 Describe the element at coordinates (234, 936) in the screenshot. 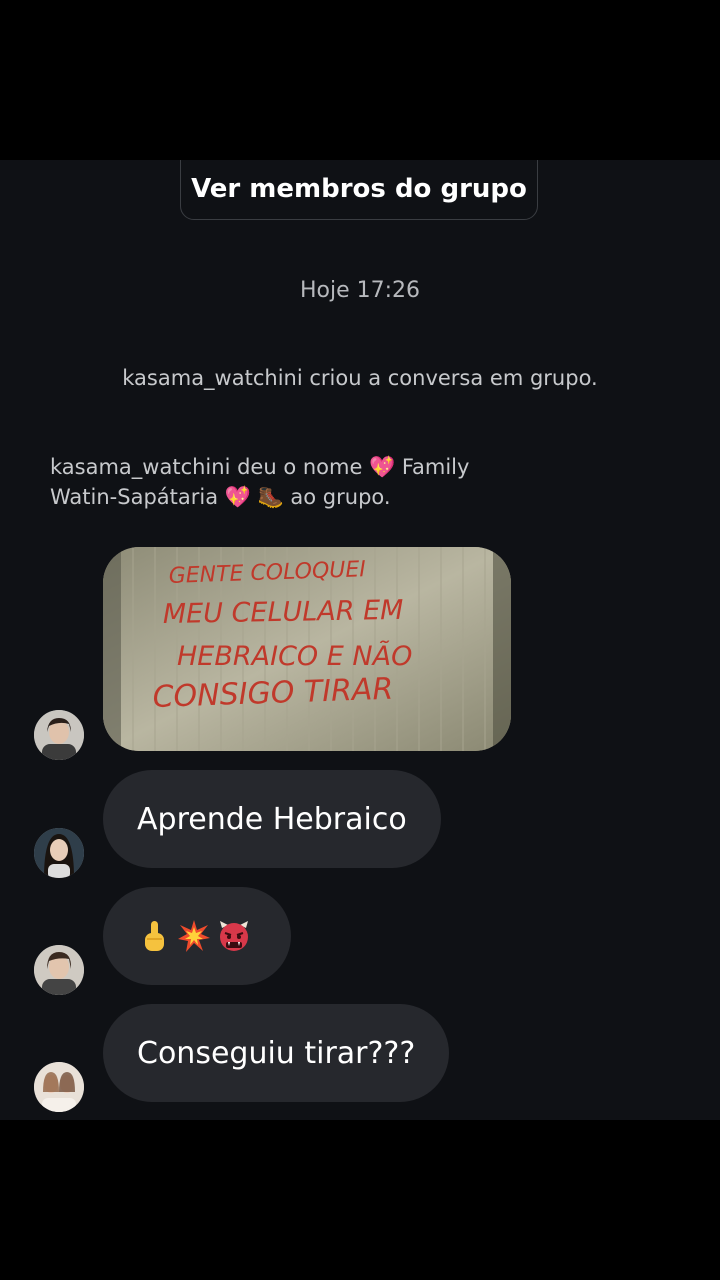

I see `ogre-emoji` at that location.